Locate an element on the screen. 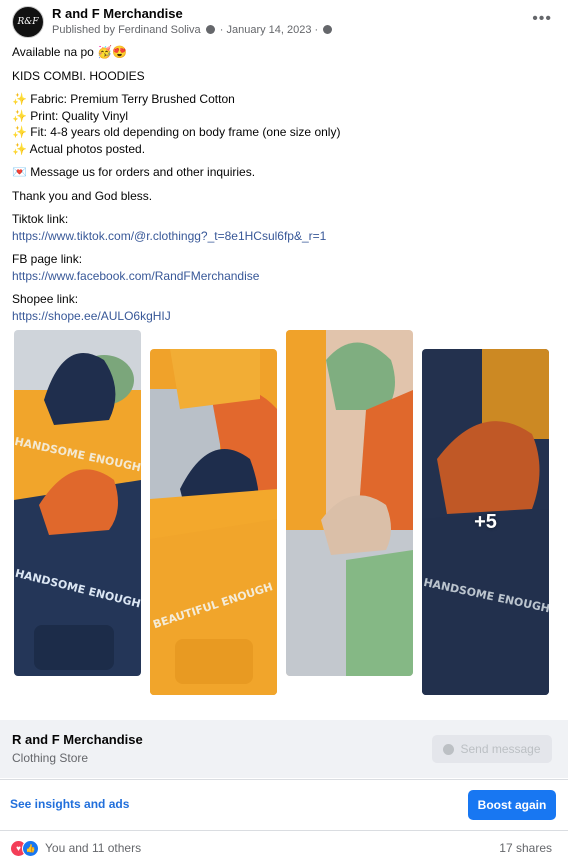 The image size is (568, 863). globe-icon is located at coordinates (328, 29).